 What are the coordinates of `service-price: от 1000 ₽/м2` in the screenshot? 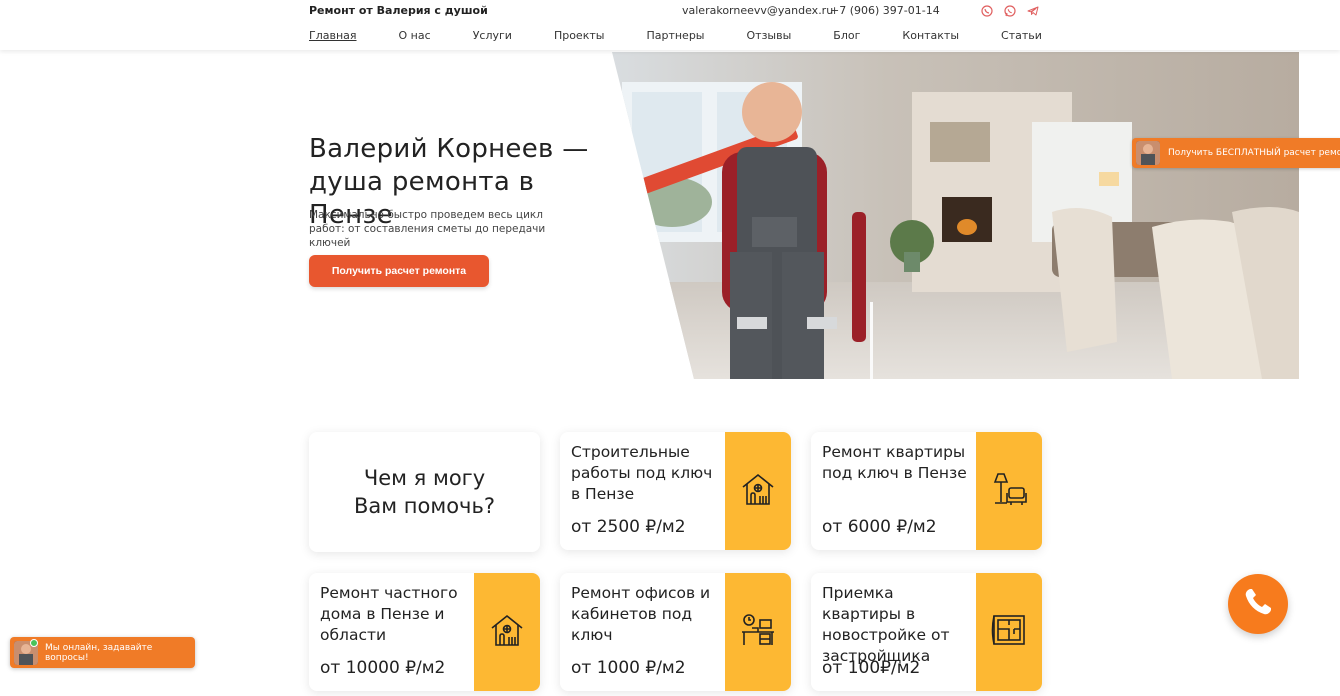 It's located at (628, 668).